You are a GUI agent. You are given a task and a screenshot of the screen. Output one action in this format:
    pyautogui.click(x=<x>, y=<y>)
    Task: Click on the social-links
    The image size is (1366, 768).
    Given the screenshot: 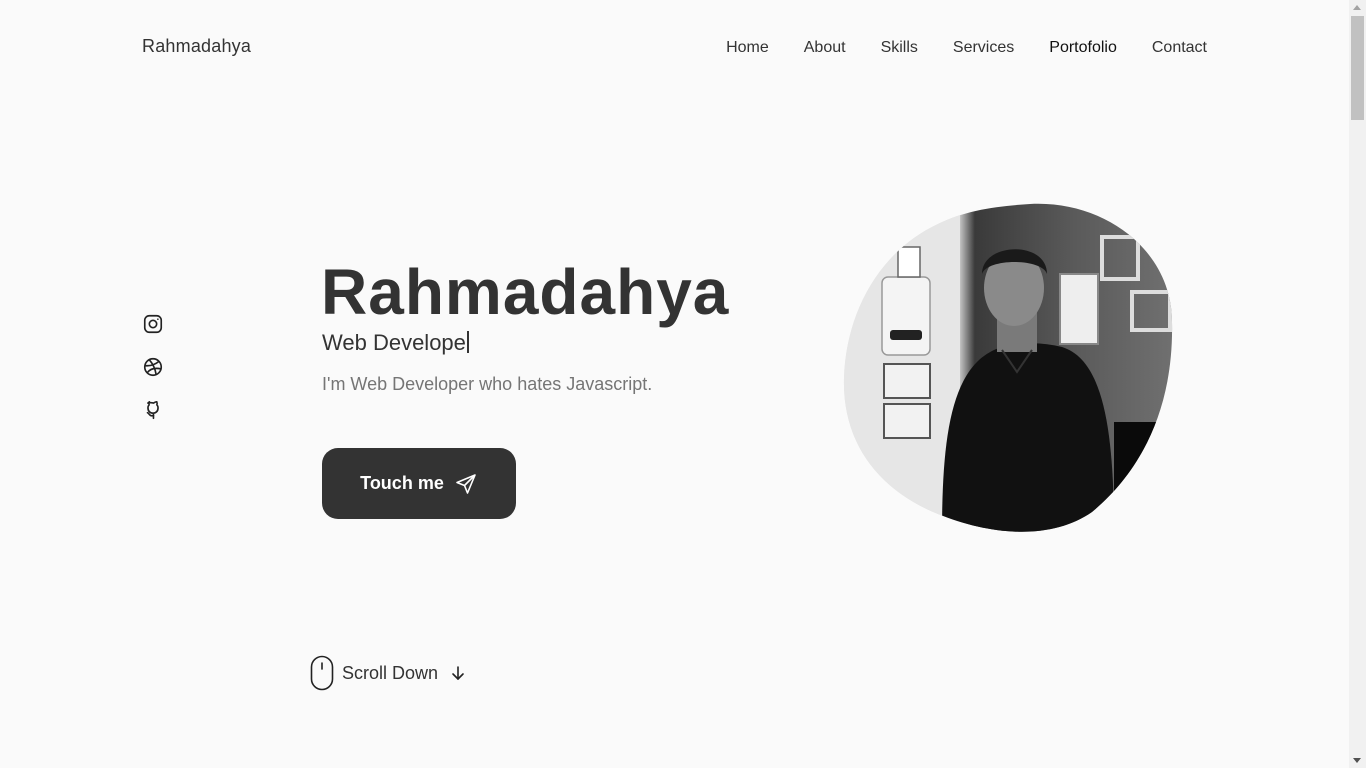 What is the action you would take?
    pyautogui.click(x=153, y=367)
    